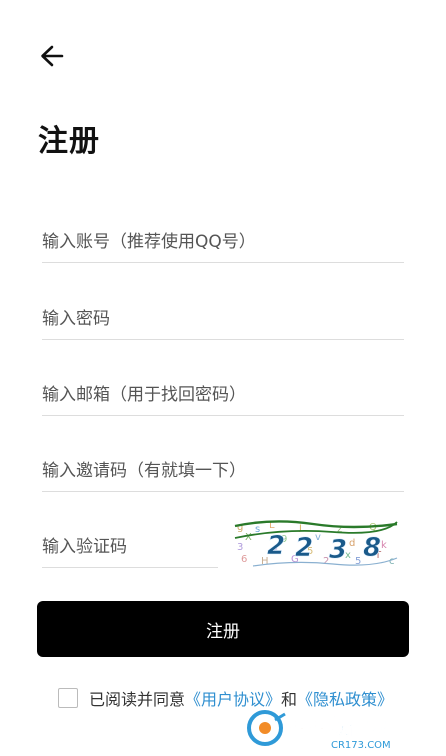 The height and width of the screenshot is (756, 446). I want to click on email-input, so click(223, 395).